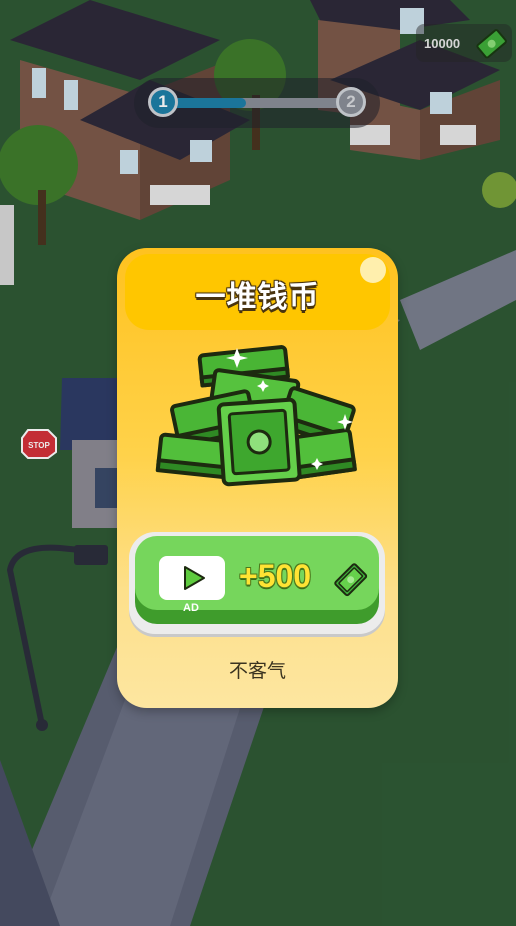  I want to click on popup-title: 一堆钱币, so click(257, 297).